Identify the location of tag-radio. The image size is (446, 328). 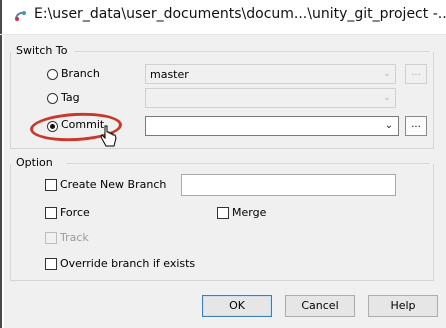
(52, 98).